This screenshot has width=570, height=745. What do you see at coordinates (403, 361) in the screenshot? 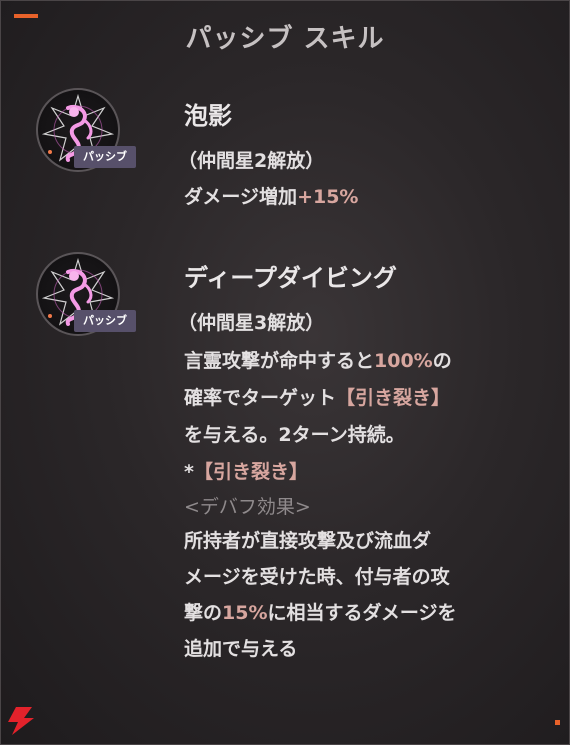
I see `desc-highlight: 100%` at bounding box center [403, 361].